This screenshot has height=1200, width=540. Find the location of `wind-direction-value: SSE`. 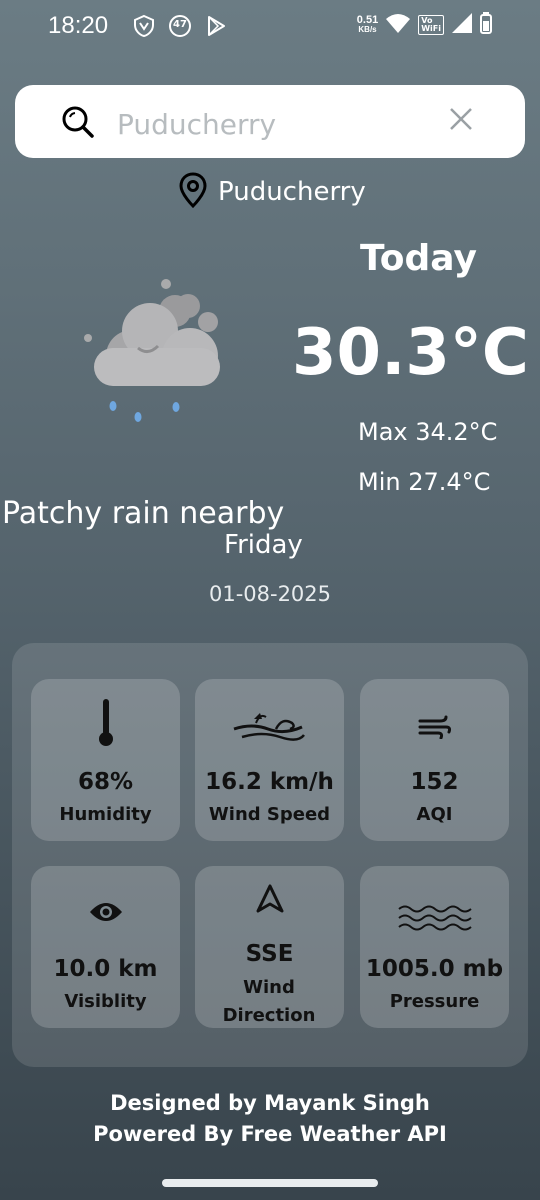

wind-direction-value: SSE is located at coordinates (269, 954).